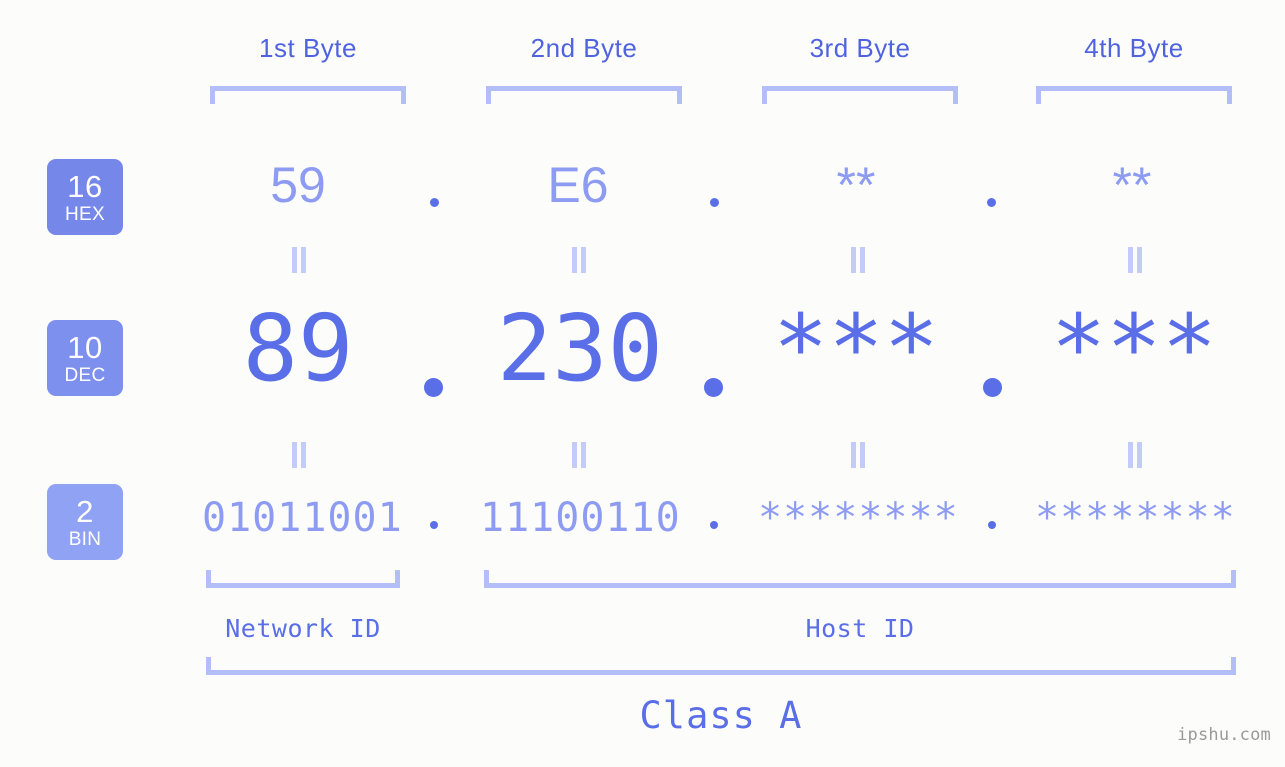 The image size is (1285, 767). What do you see at coordinates (856, 185) in the screenshot?
I see `hex-byte-3-value: **` at bounding box center [856, 185].